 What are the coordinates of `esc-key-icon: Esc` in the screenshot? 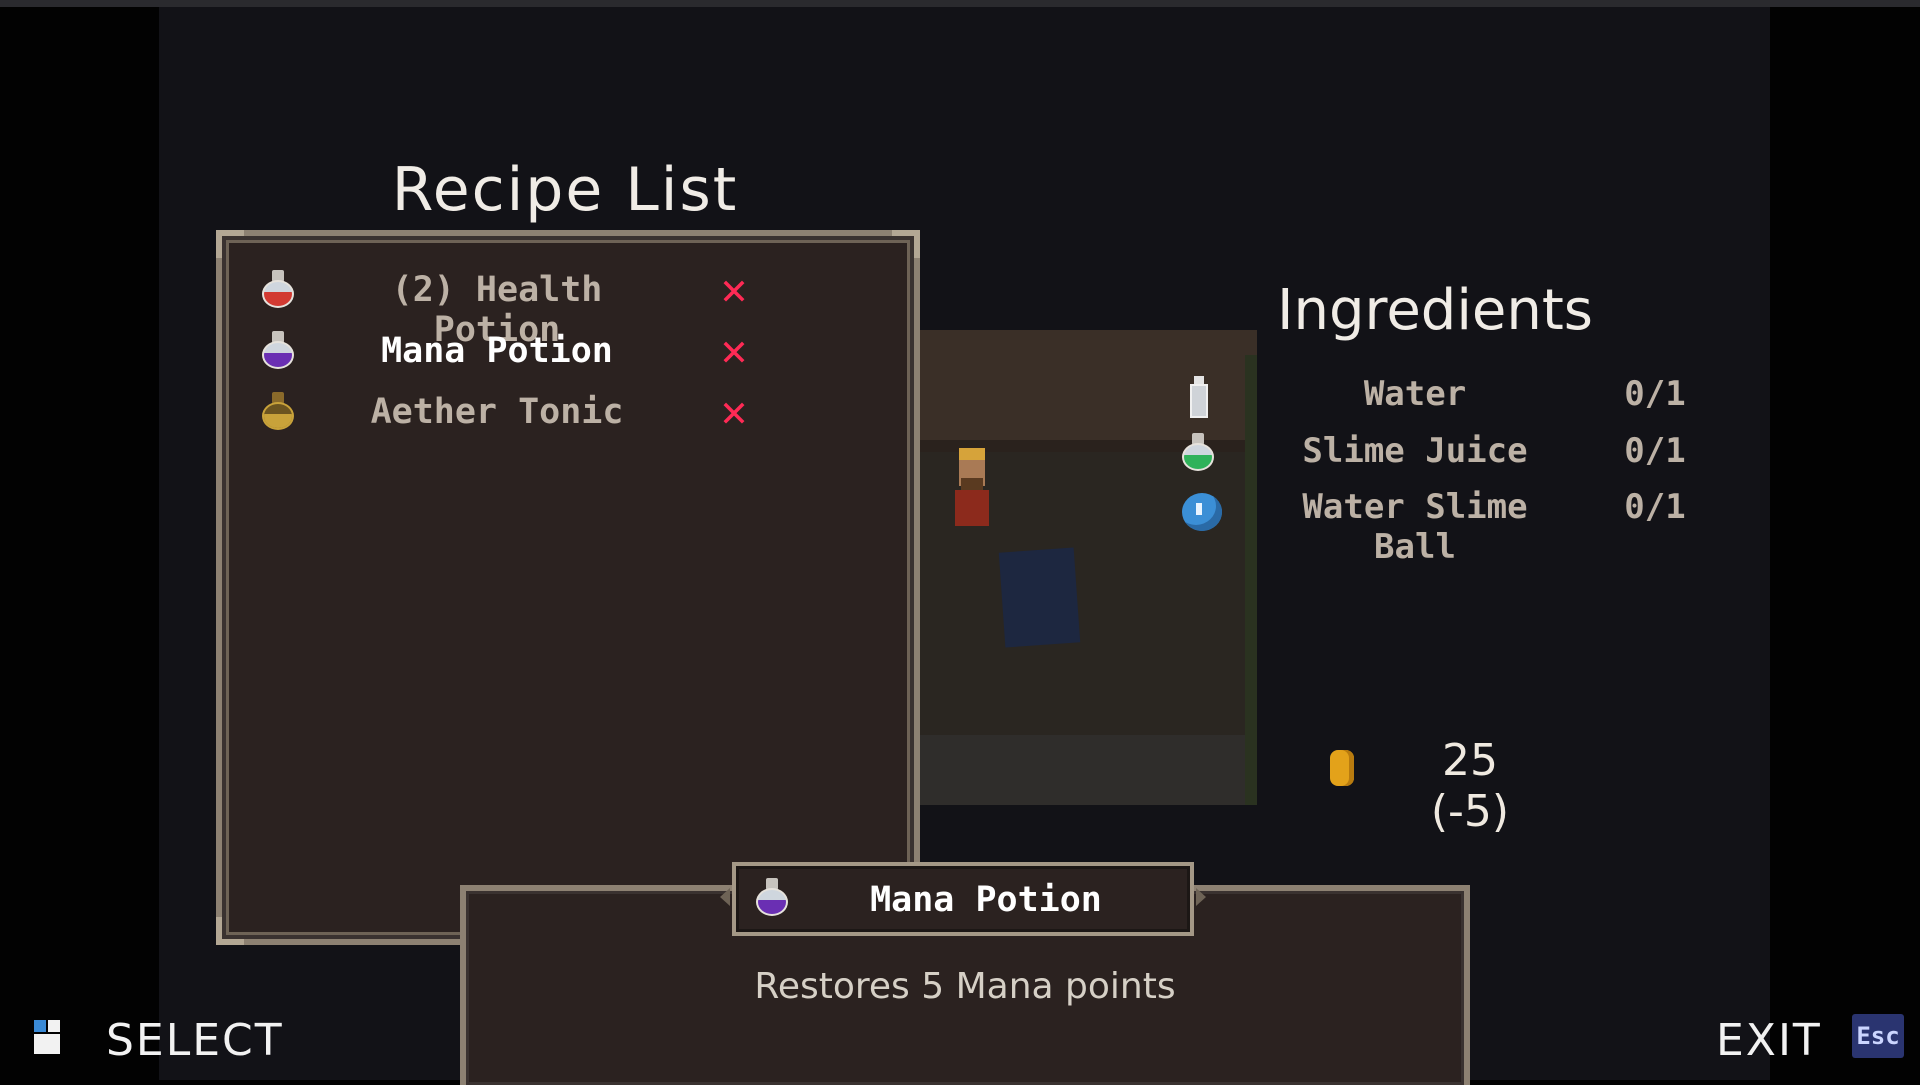 It's located at (1878, 1036).